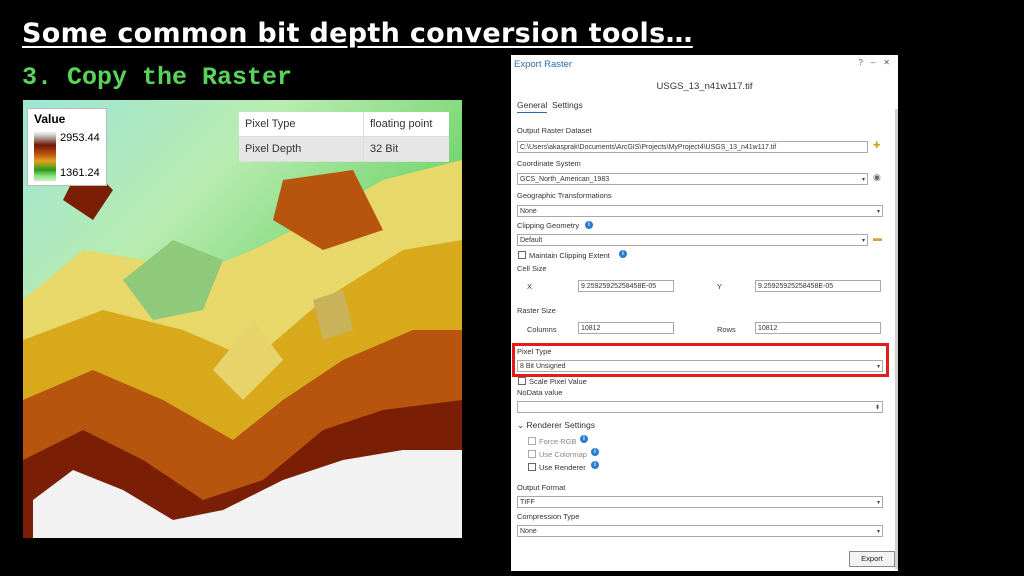  I want to click on geo-transform-value: None, so click(528, 211).